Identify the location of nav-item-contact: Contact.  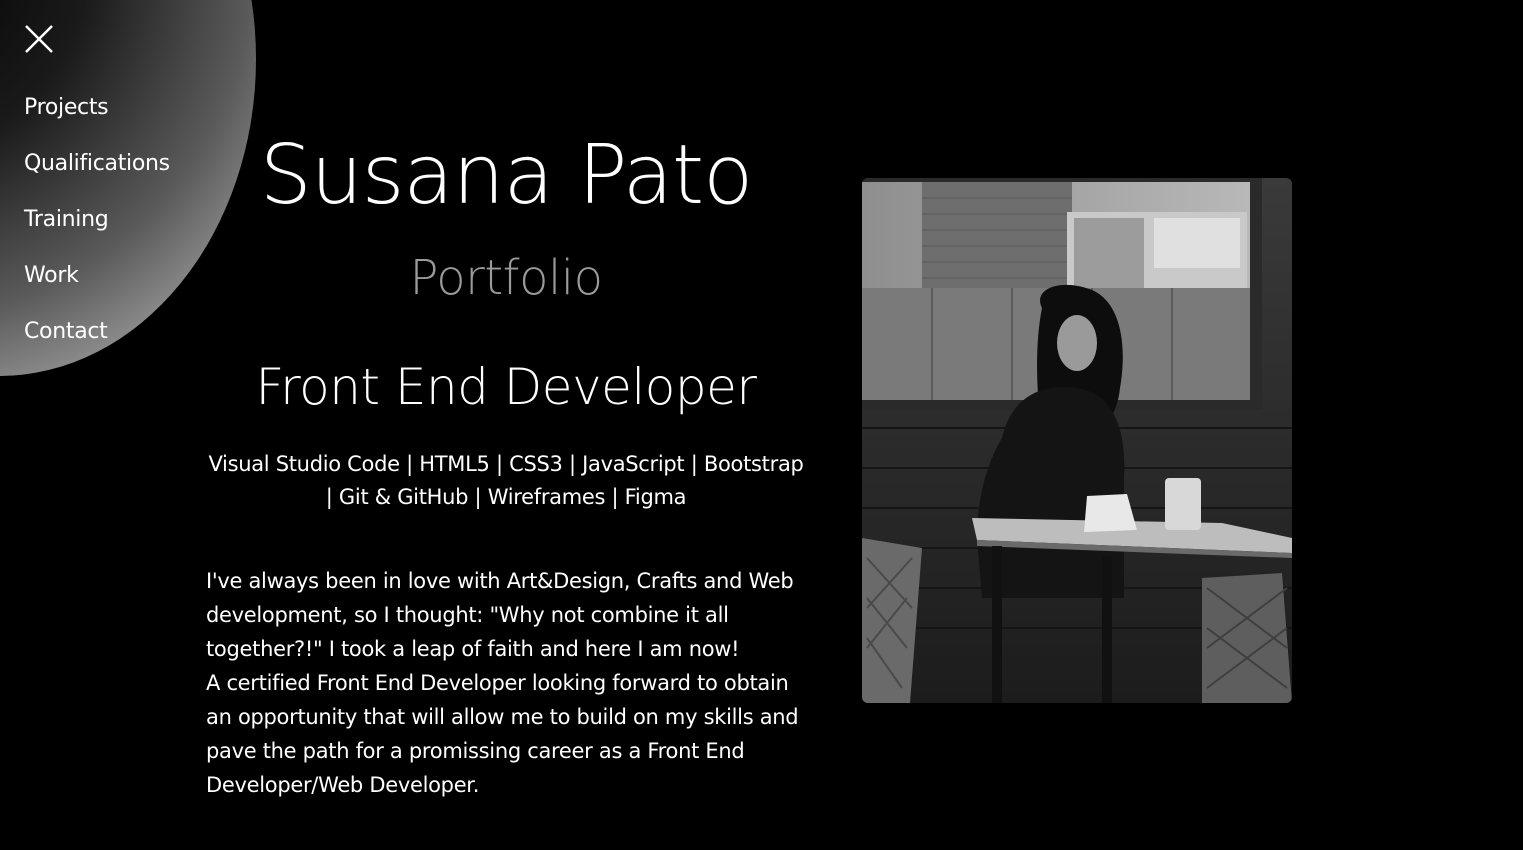
(97, 344).